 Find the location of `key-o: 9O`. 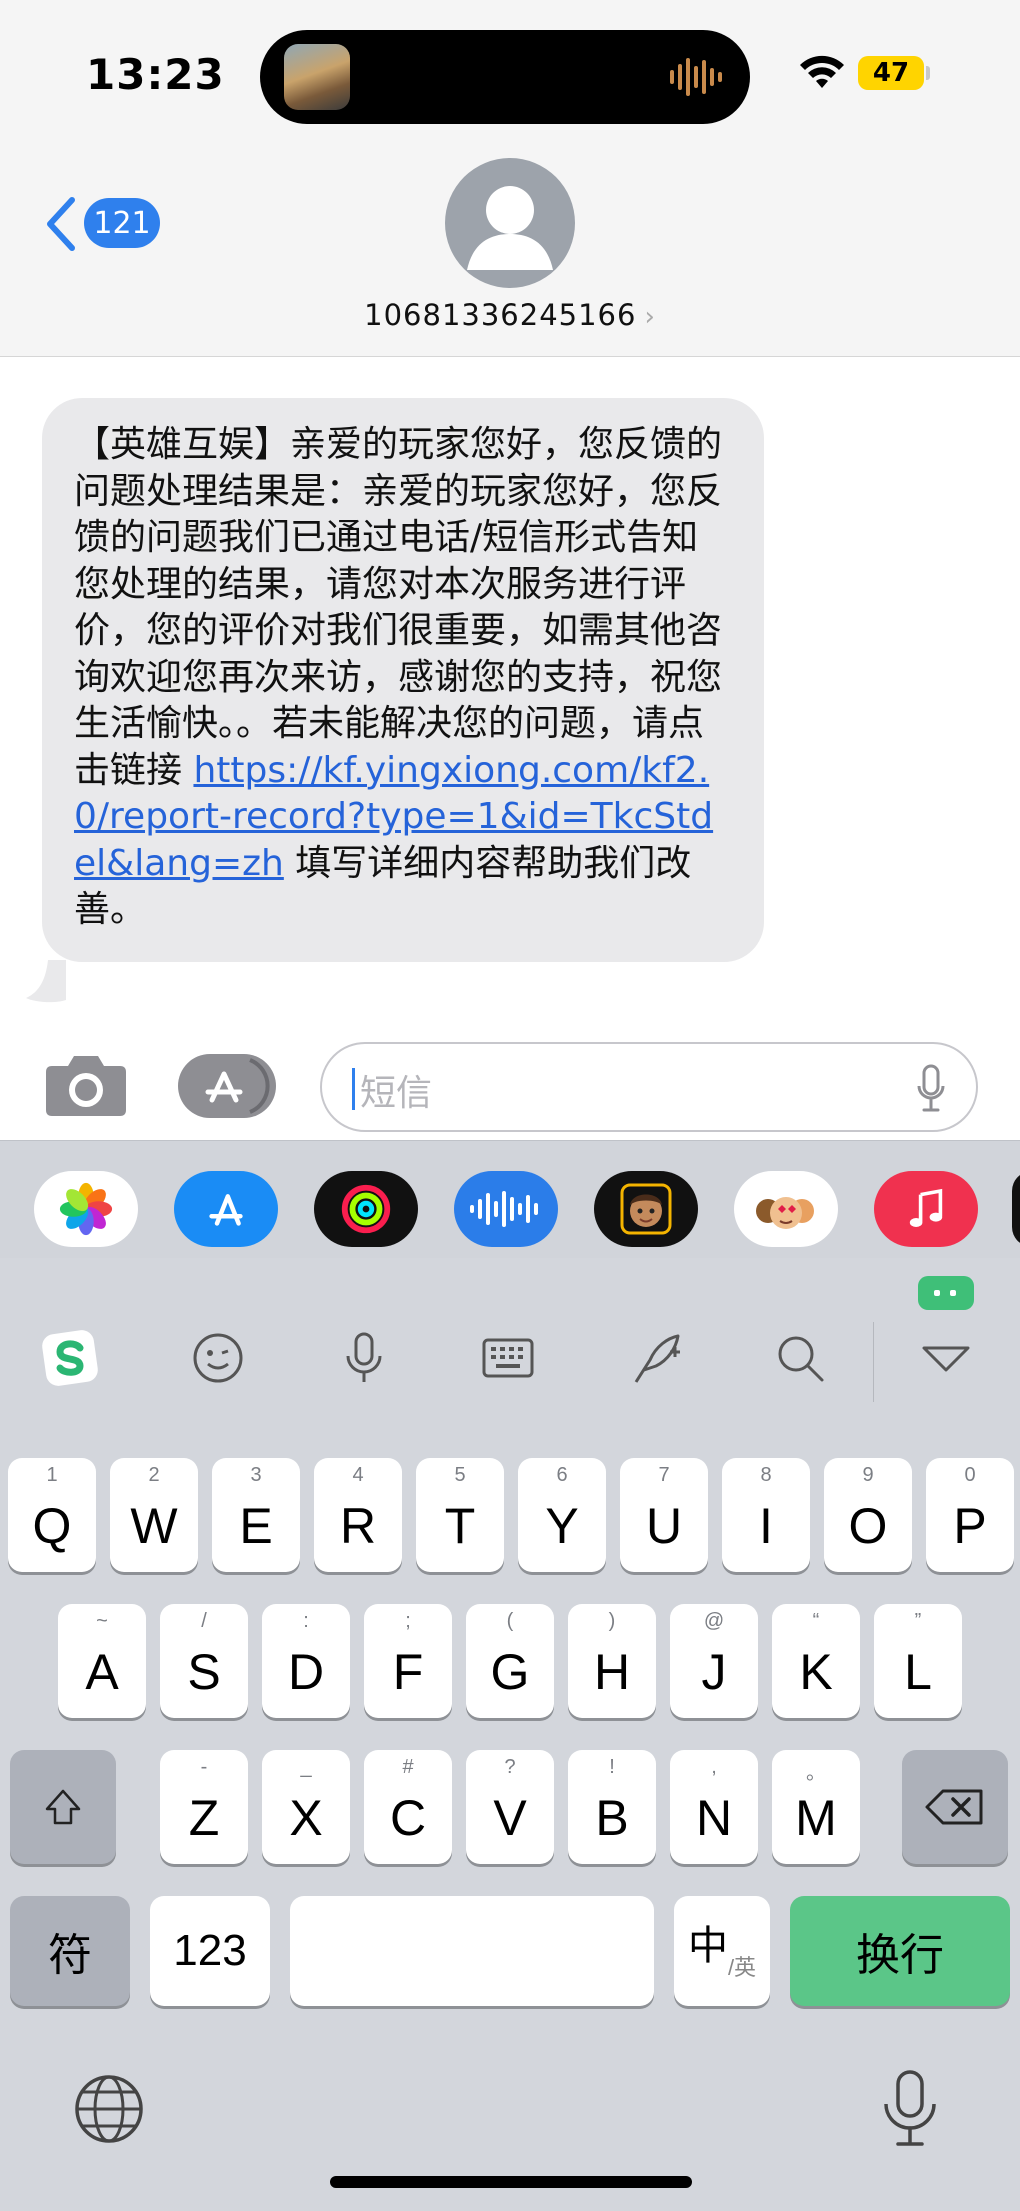

key-o: 9O is located at coordinates (868, 1515).